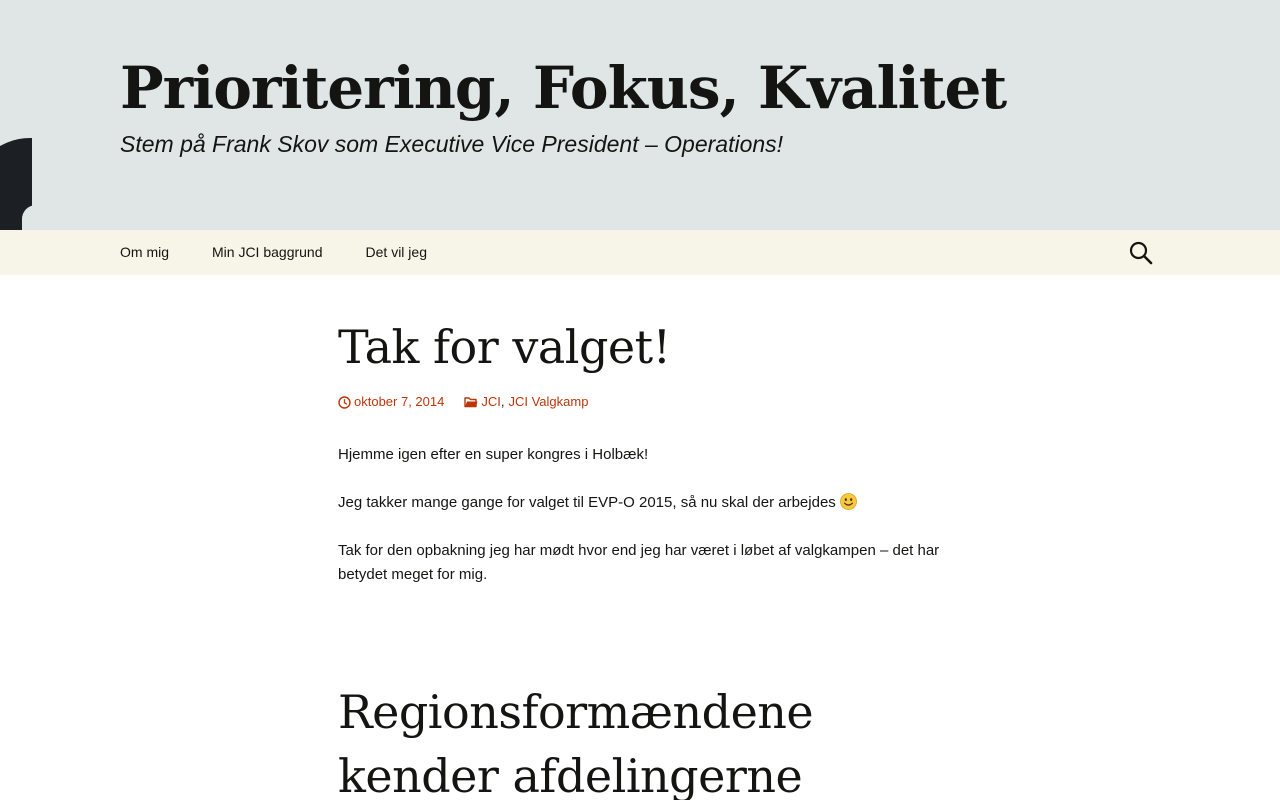  I want to click on nav-item-min-jci-baggrund: Min JCI baggrund, so click(267, 252).